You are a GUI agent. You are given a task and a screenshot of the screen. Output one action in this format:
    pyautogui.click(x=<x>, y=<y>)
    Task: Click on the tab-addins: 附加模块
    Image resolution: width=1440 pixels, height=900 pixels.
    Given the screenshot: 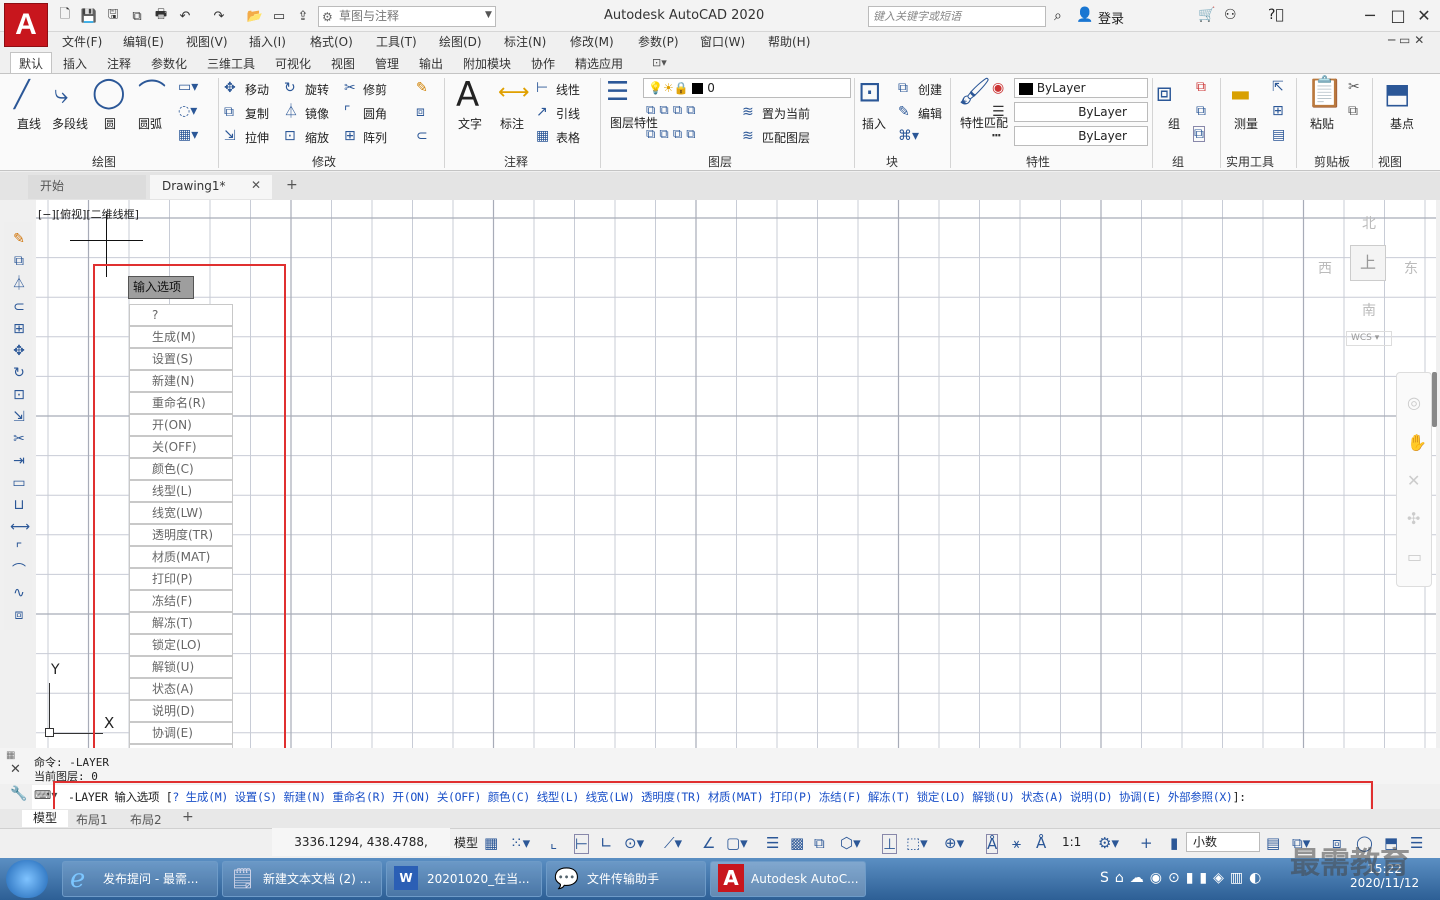 What is the action you would take?
    pyautogui.click(x=487, y=63)
    